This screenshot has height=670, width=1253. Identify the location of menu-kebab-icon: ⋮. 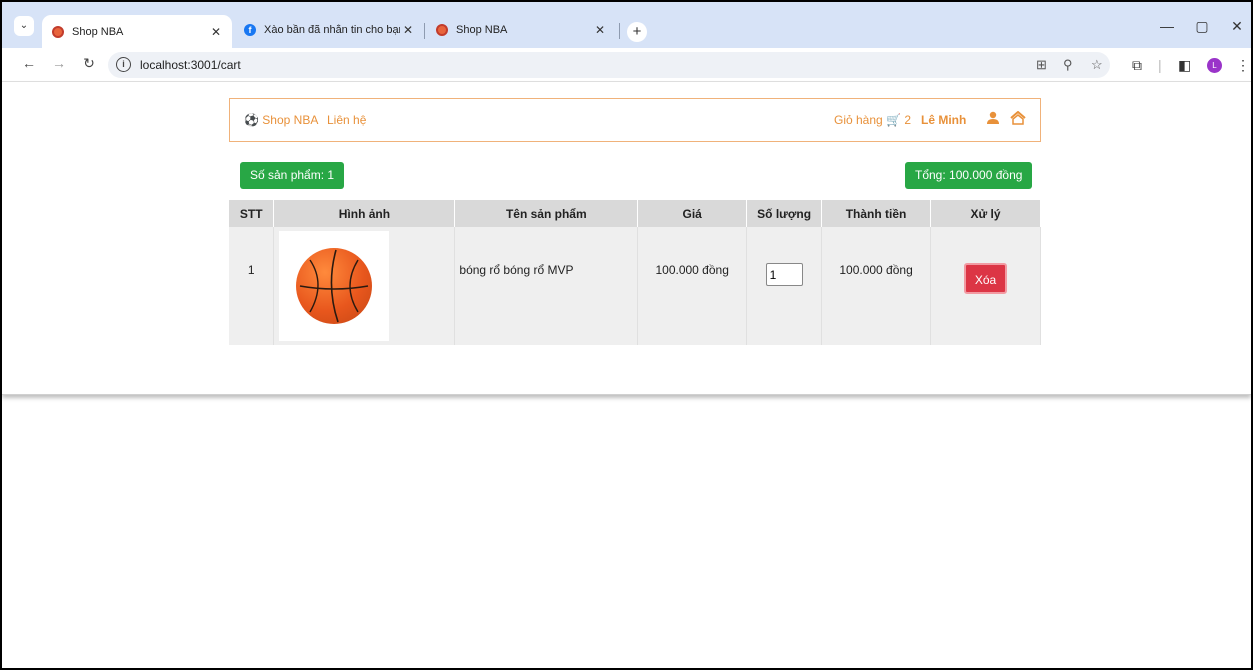
(1243, 65).